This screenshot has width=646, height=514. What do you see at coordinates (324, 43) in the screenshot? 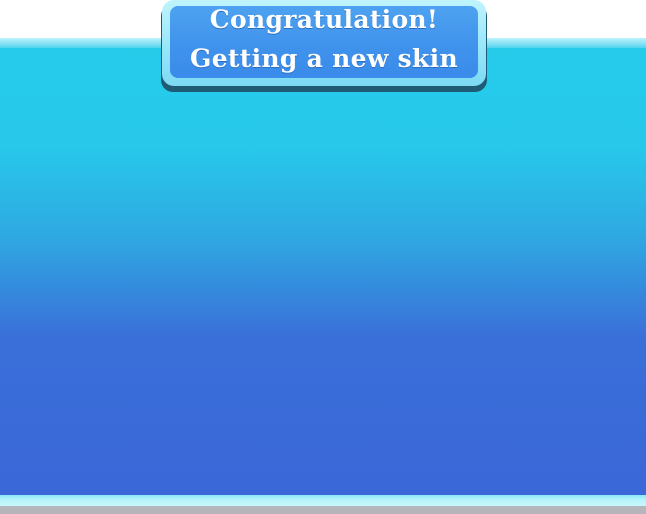
I see `banner-text: Congratulation! Getting a new skin` at bounding box center [324, 43].